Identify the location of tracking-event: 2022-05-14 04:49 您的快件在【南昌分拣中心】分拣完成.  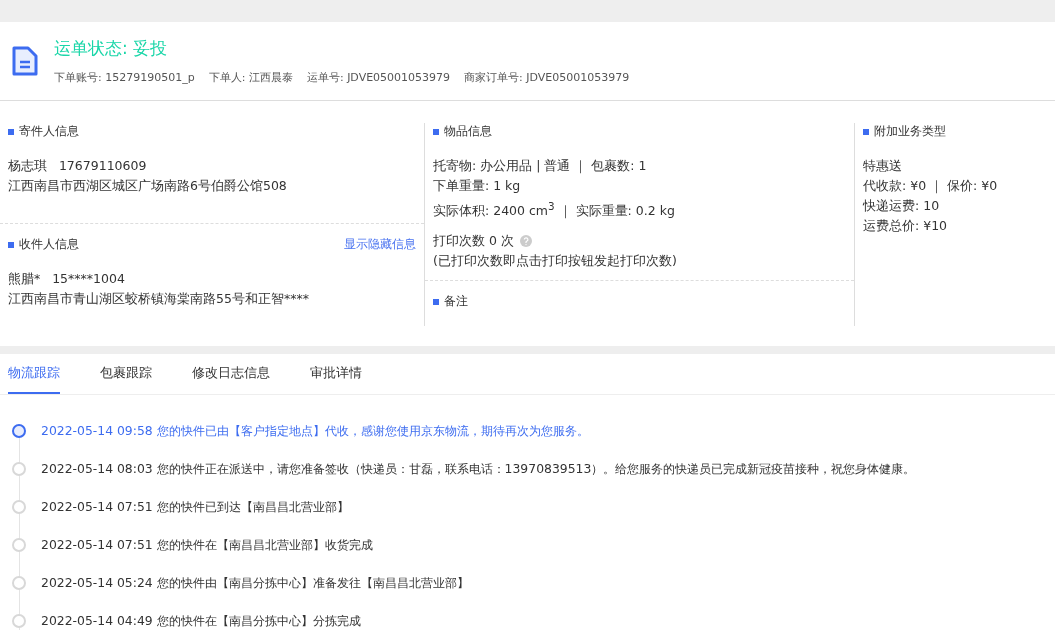
(201, 621).